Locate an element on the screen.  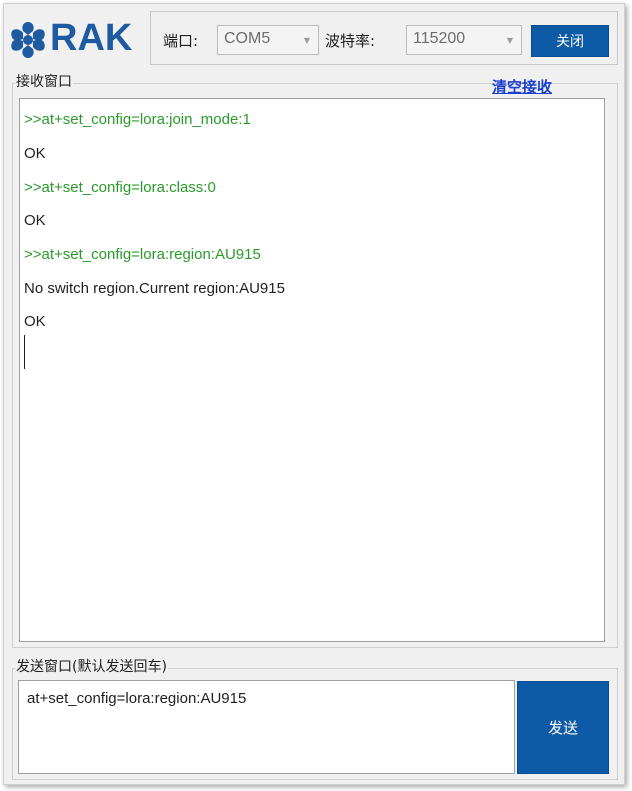
rak-hexagon-logo-icon is located at coordinates (28, 40).